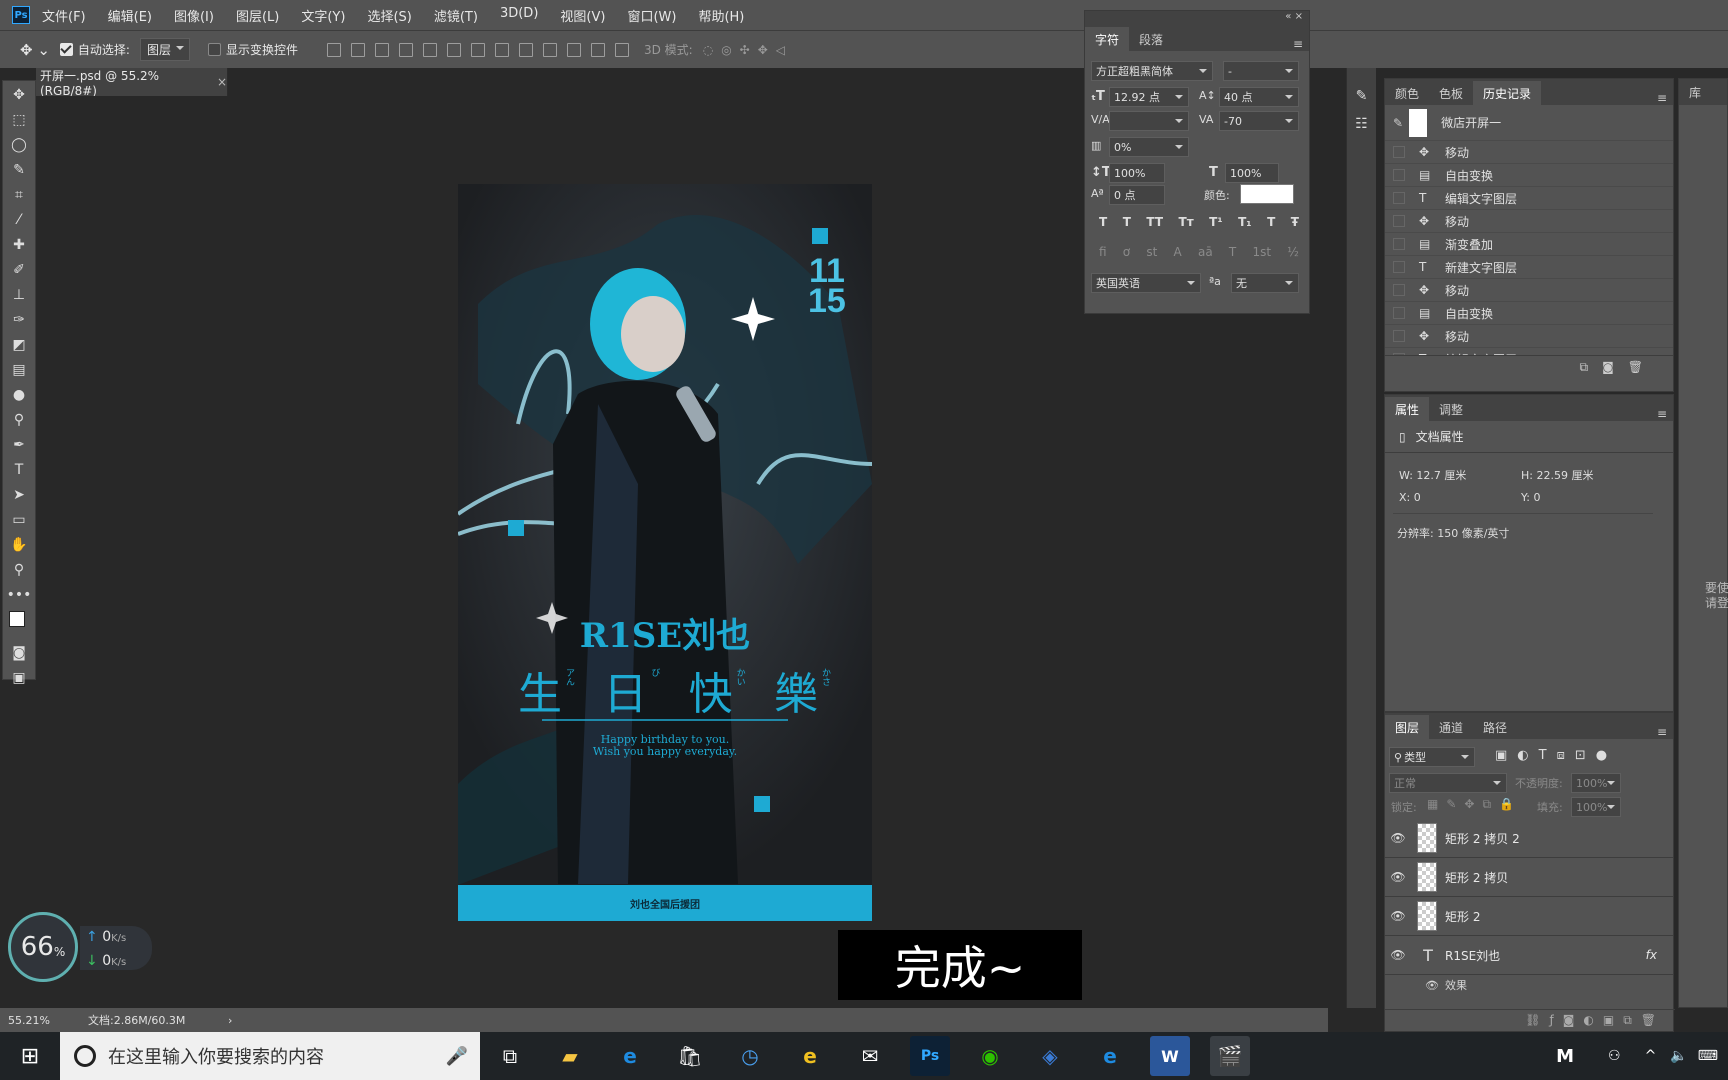  I want to click on align-right-icon, so click(453, 49).